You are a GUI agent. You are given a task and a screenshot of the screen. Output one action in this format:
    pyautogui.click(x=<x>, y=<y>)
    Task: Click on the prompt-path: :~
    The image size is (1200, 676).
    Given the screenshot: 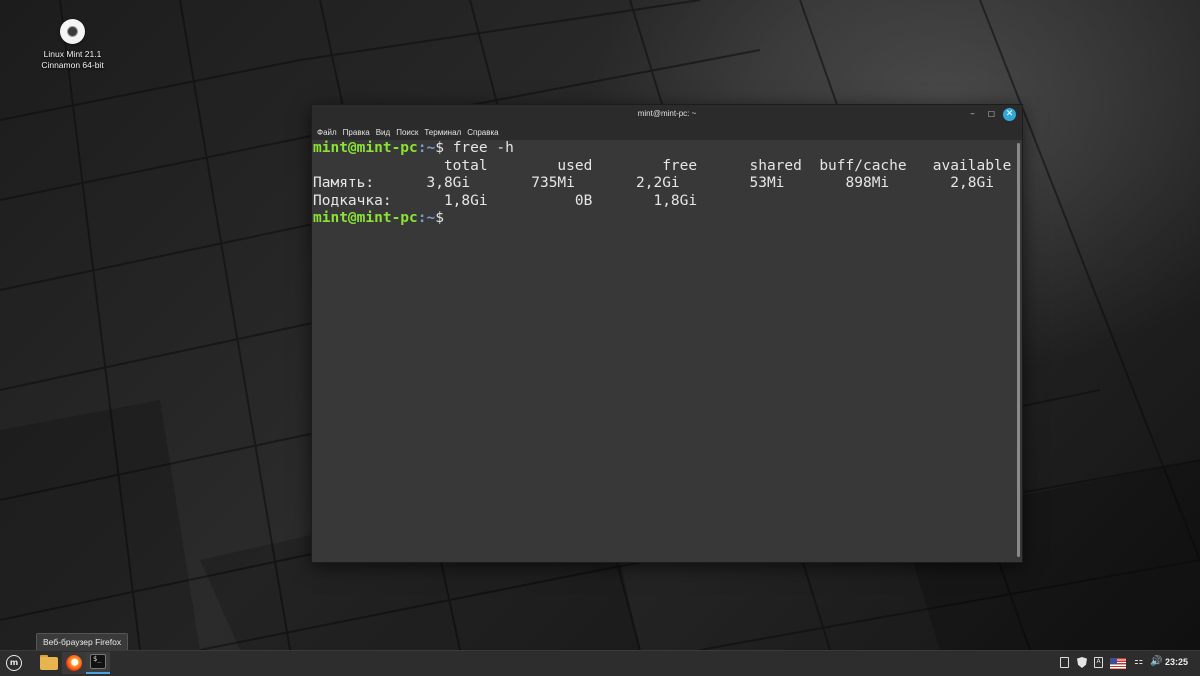 What is the action you would take?
    pyautogui.click(x=426, y=148)
    